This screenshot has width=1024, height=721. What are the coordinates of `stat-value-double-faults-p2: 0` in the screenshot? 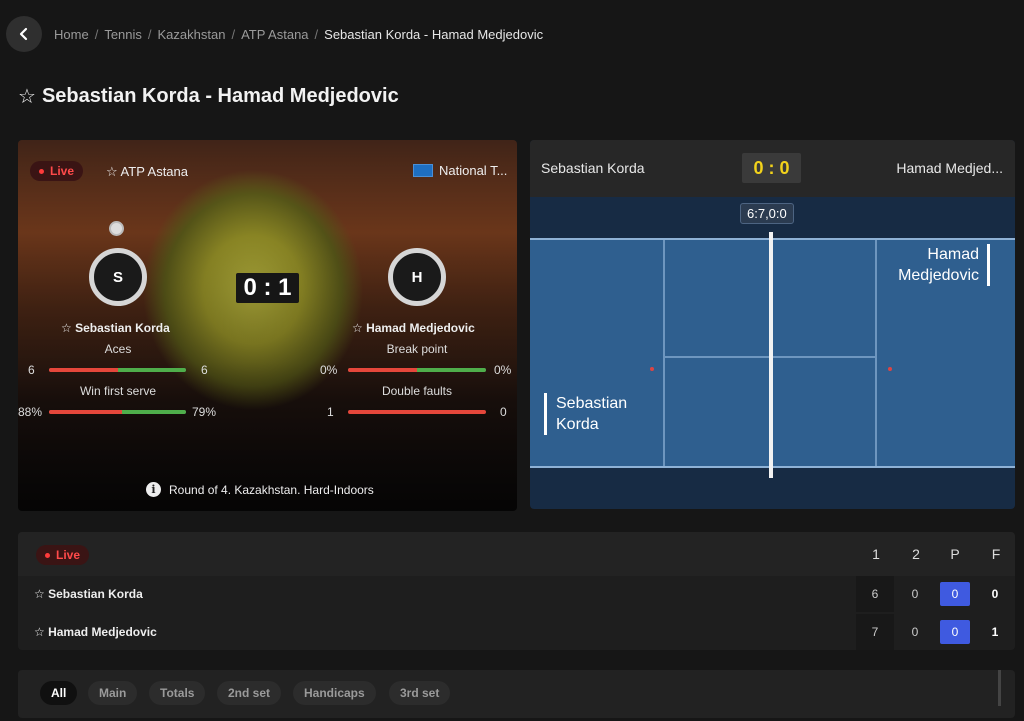 It's located at (503, 412).